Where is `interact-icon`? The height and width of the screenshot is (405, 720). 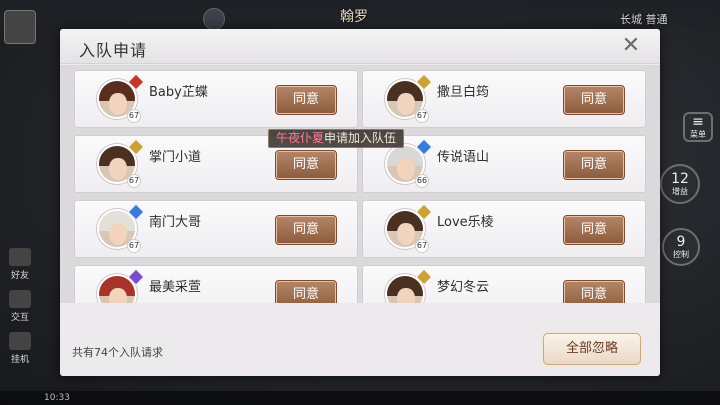 interact-icon is located at coordinates (20, 299).